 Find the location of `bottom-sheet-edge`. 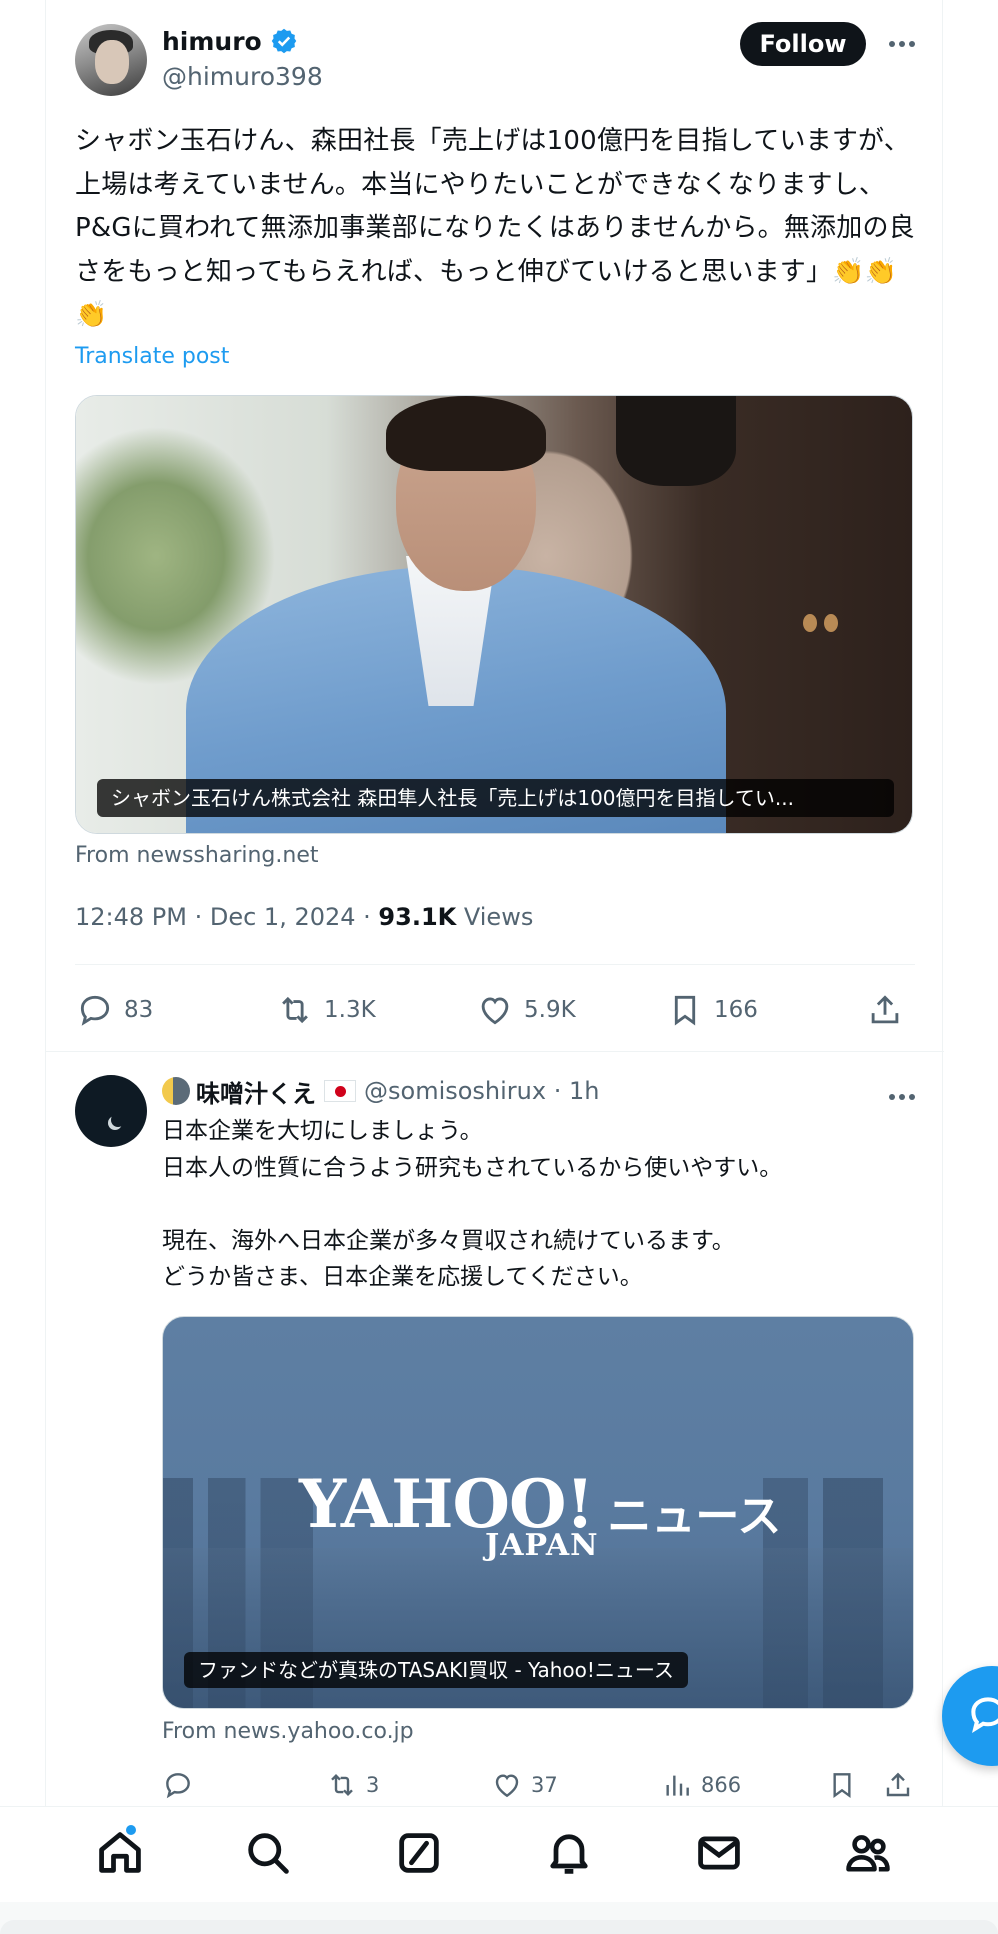

bottom-sheet-edge is located at coordinates (499, 1918).